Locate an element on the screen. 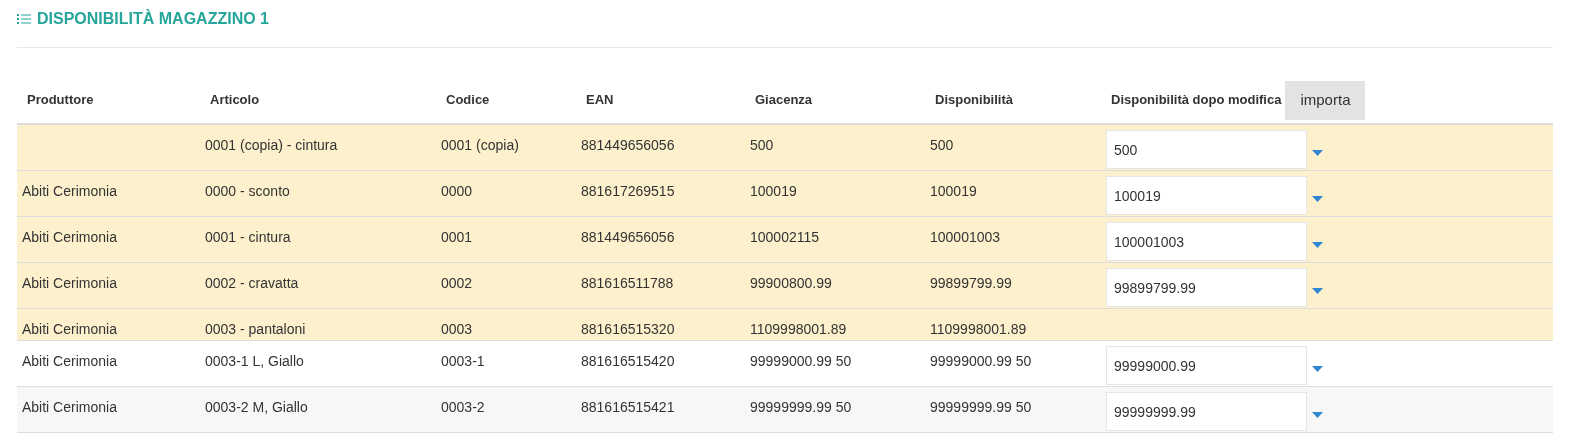 Image resolution: width=1573 pixels, height=440 pixels. quantity-input: 500 is located at coordinates (1206, 149).